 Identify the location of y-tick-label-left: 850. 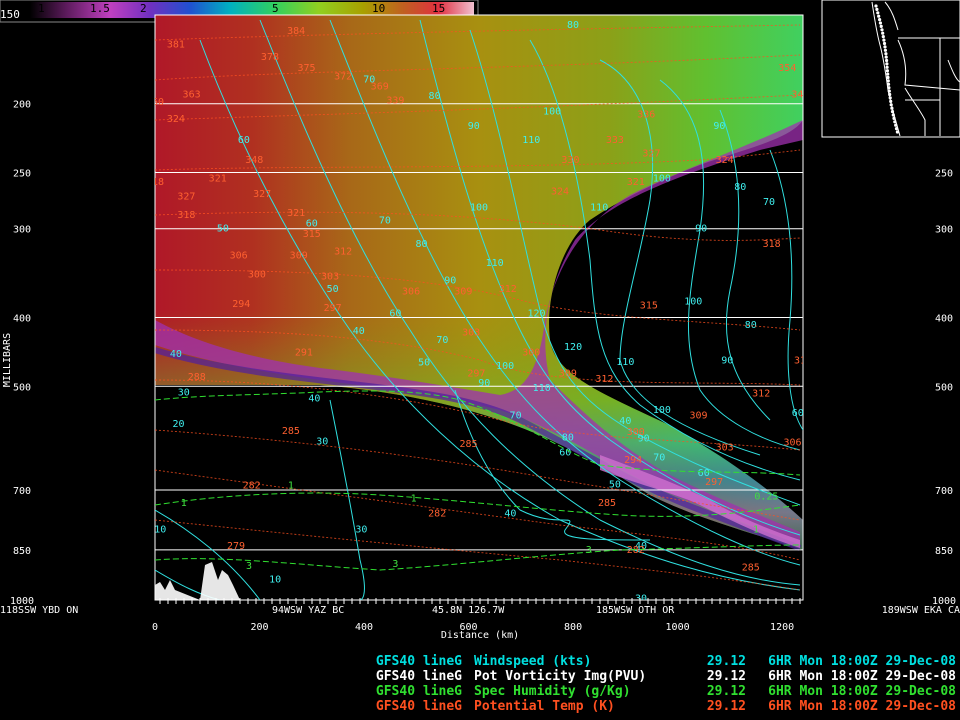
(22, 551).